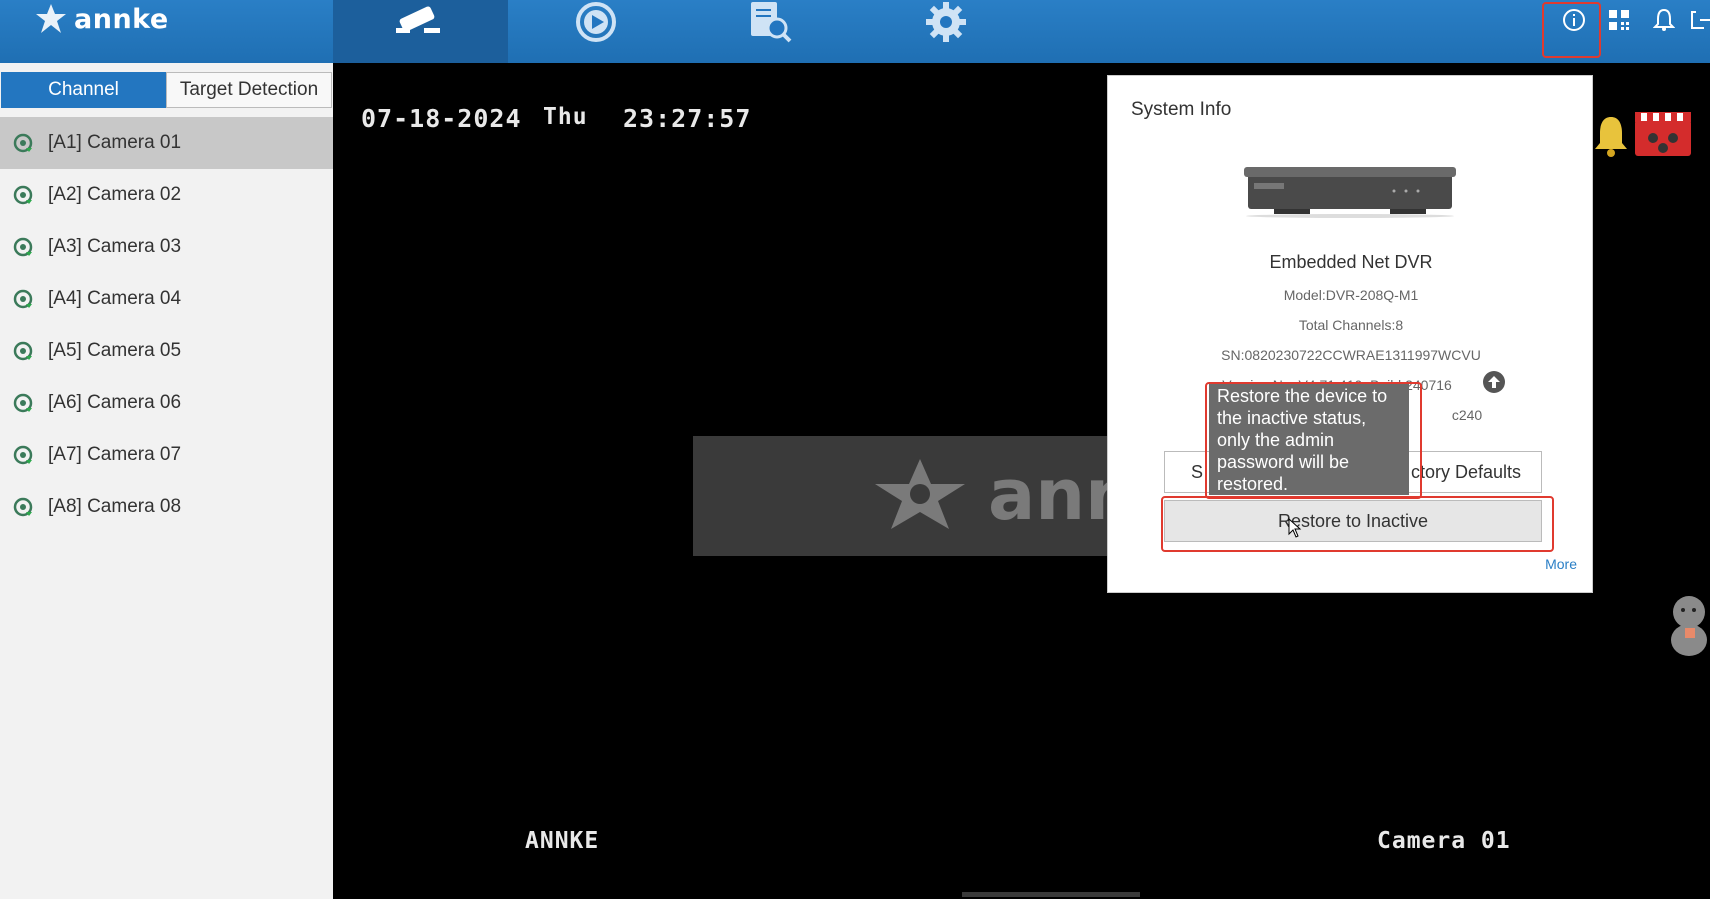  What do you see at coordinates (1494, 382) in the screenshot?
I see `firmware-upgrade-icon` at bounding box center [1494, 382].